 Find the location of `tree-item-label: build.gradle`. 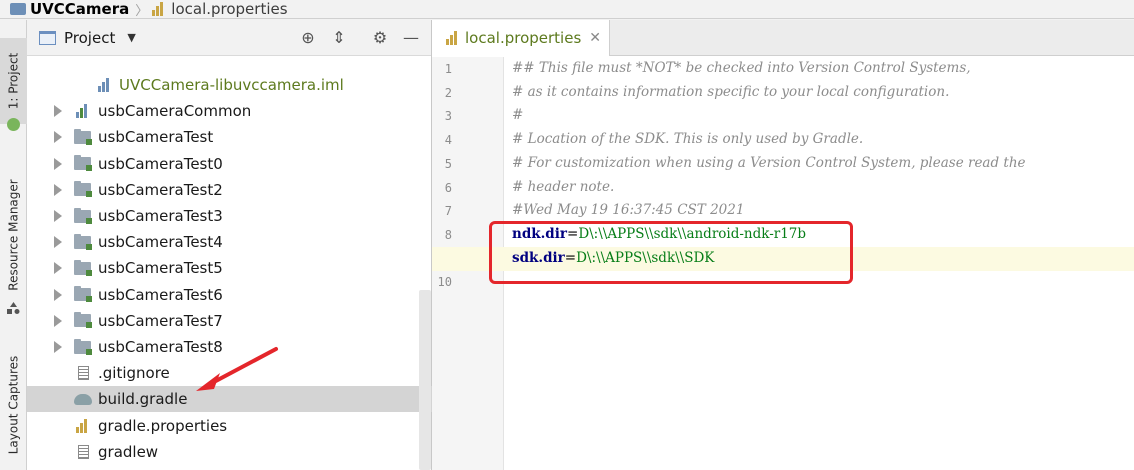

tree-item-label: build.gradle is located at coordinates (143, 399).